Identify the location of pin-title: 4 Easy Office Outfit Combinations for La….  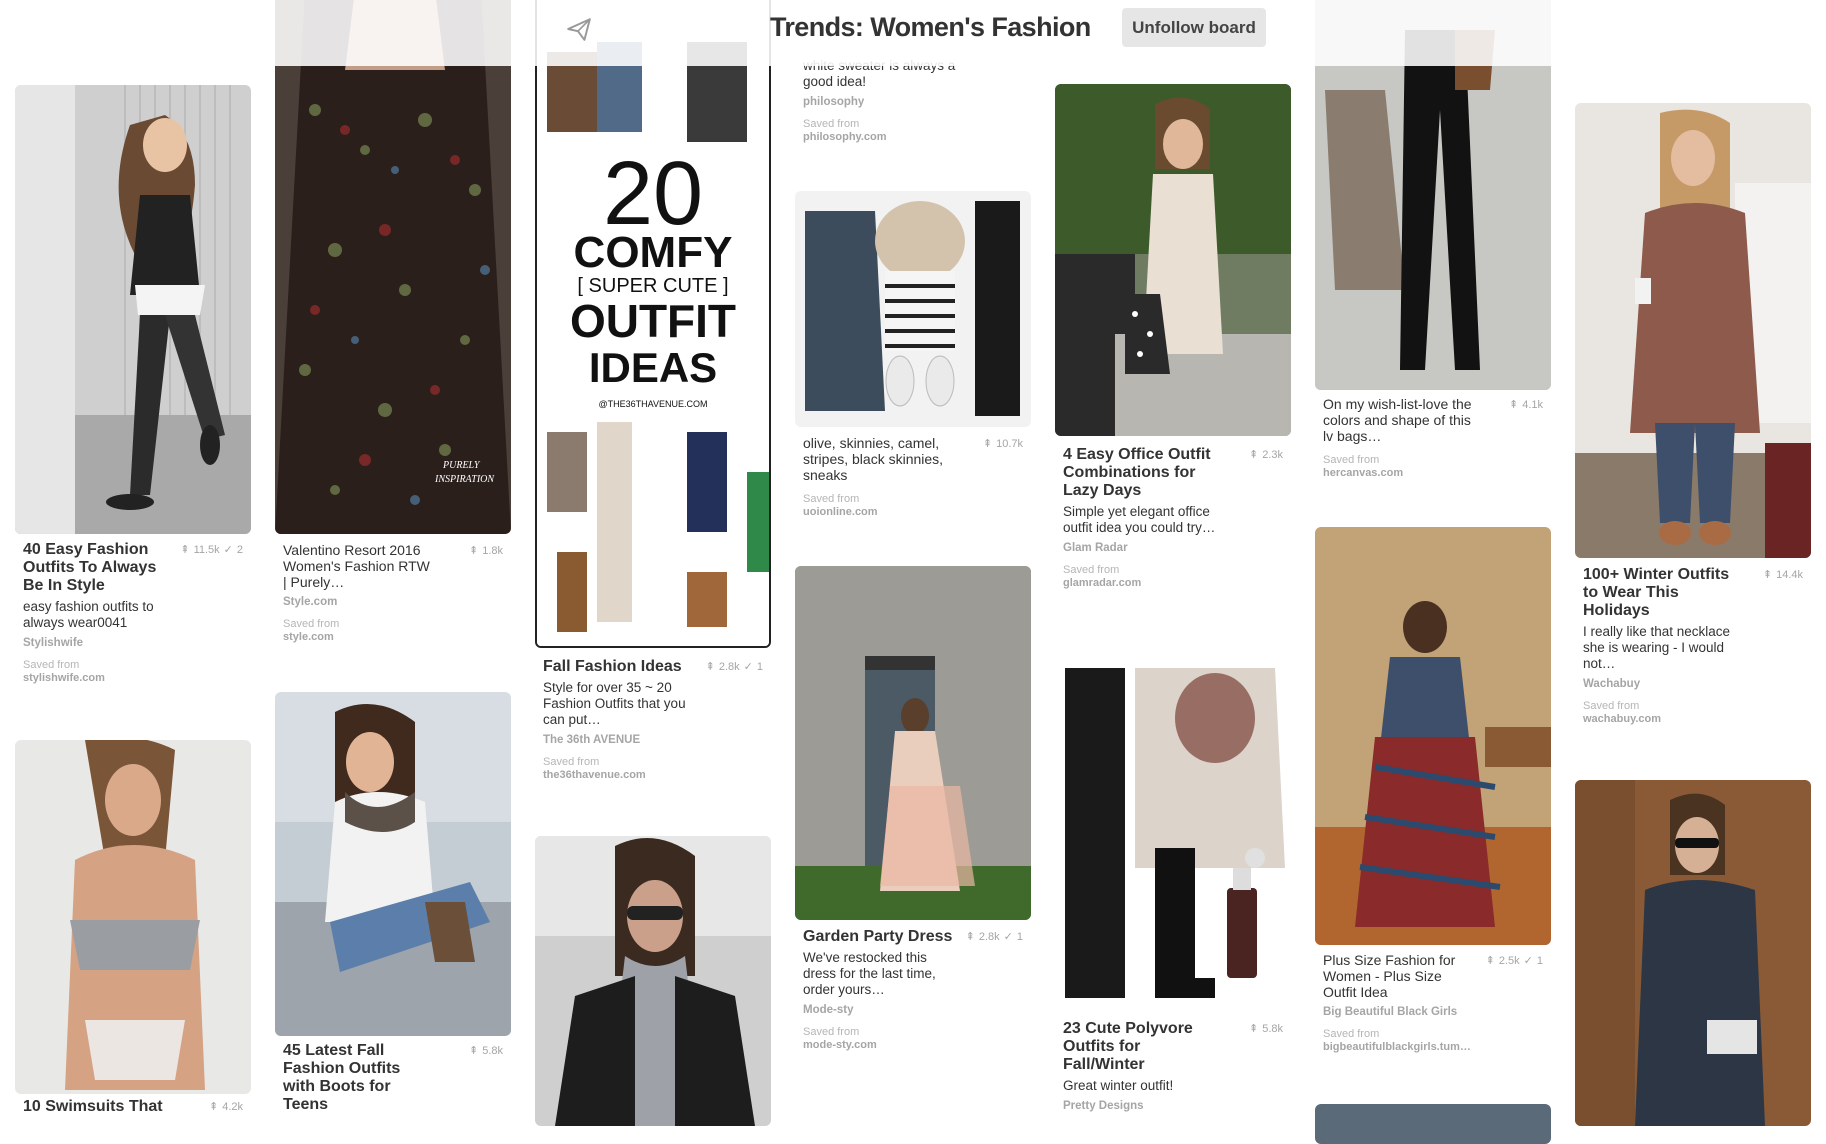
(1137, 472).